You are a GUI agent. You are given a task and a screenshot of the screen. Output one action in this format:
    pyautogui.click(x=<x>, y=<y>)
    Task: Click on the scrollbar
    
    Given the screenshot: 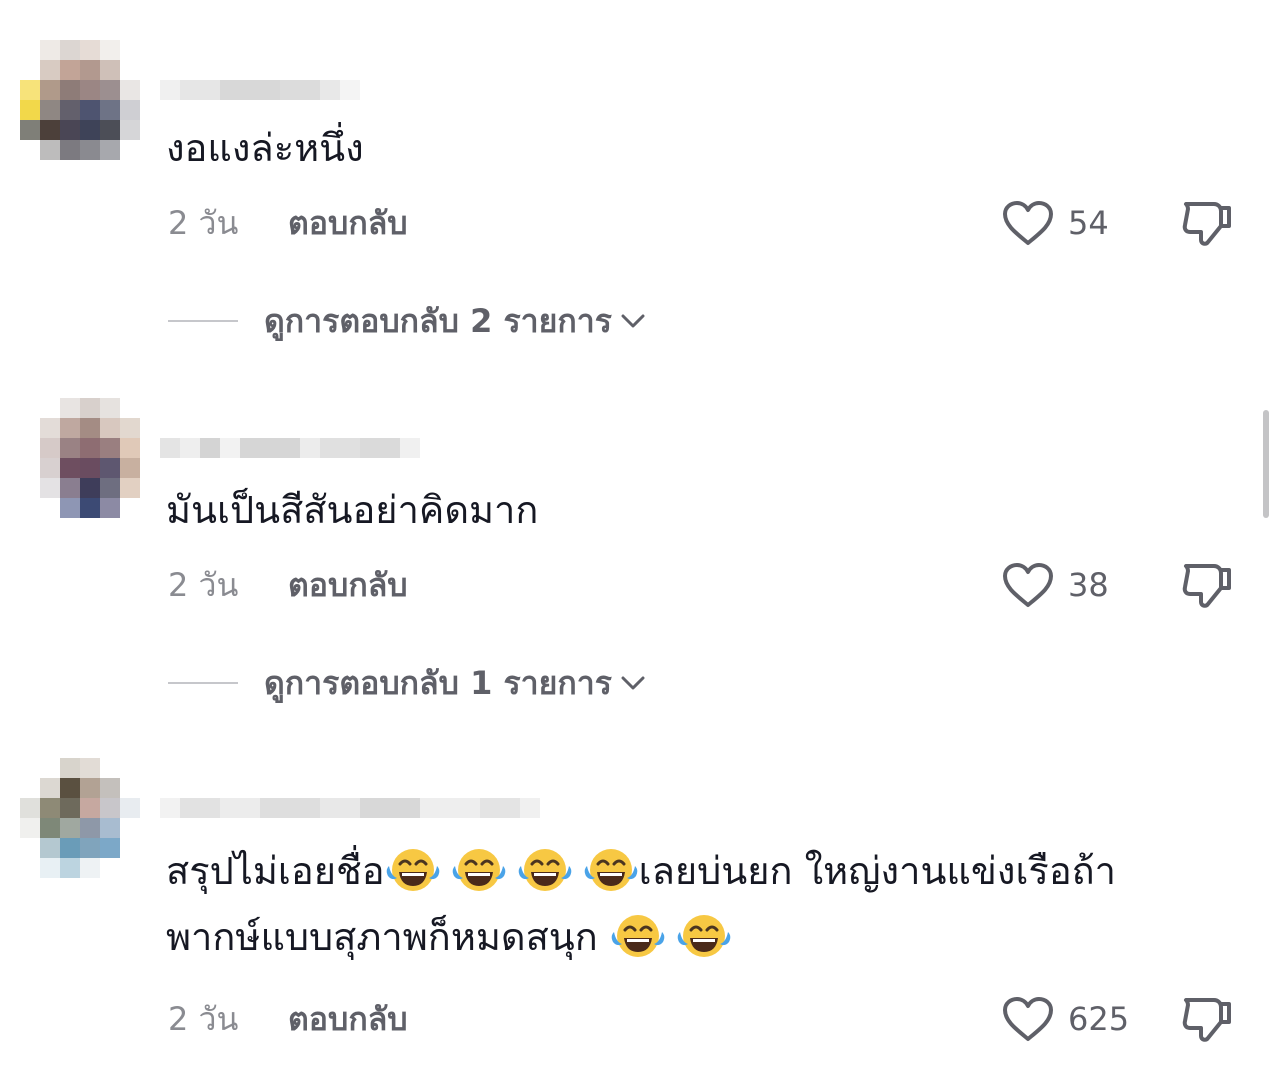 What is the action you would take?
    pyautogui.click(x=1266, y=464)
    